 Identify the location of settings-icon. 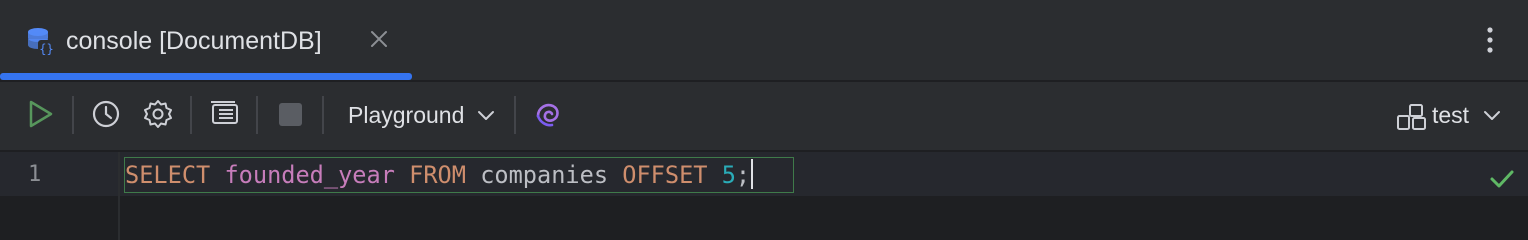
(158, 114).